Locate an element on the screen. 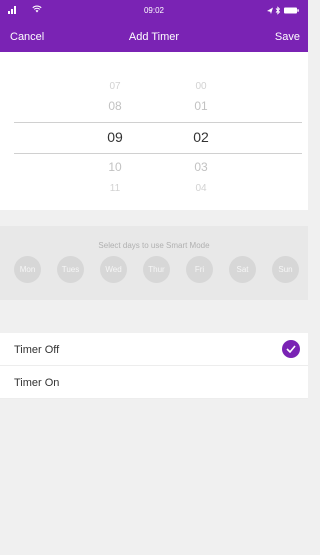 The height and width of the screenshot is (555, 320). option-timer-on: Timer On is located at coordinates (154, 382).